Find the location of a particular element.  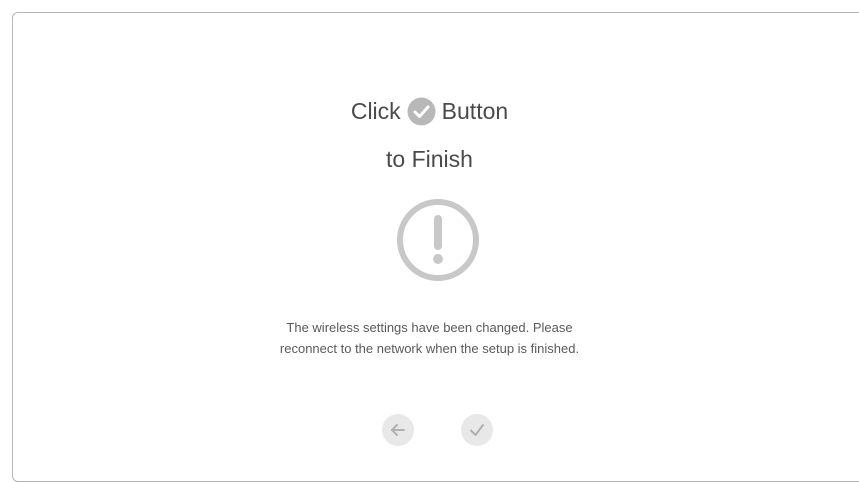

exclamation-circle-icon is located at coordinates (438, 240).